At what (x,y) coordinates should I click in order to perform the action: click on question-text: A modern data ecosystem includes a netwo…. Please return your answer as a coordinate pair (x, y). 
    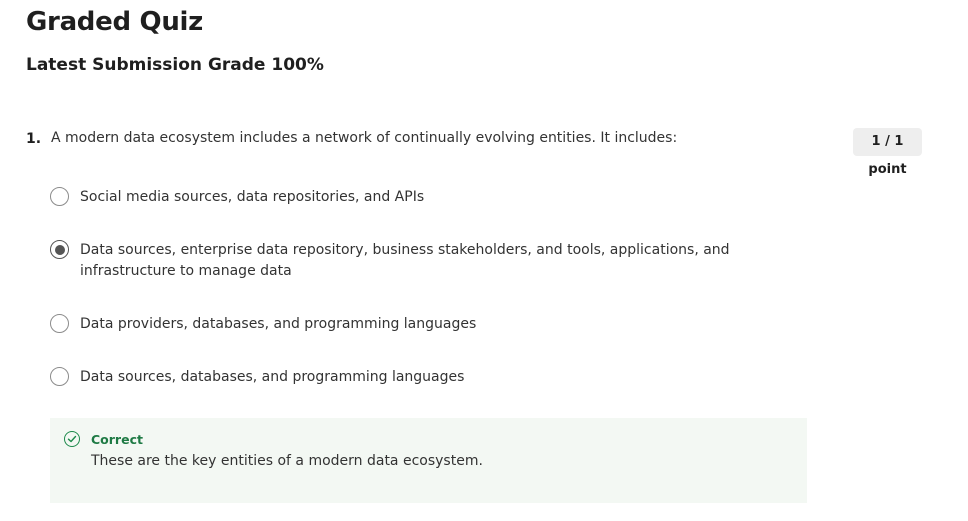
    Looking at the image, I should click on (364, 138).